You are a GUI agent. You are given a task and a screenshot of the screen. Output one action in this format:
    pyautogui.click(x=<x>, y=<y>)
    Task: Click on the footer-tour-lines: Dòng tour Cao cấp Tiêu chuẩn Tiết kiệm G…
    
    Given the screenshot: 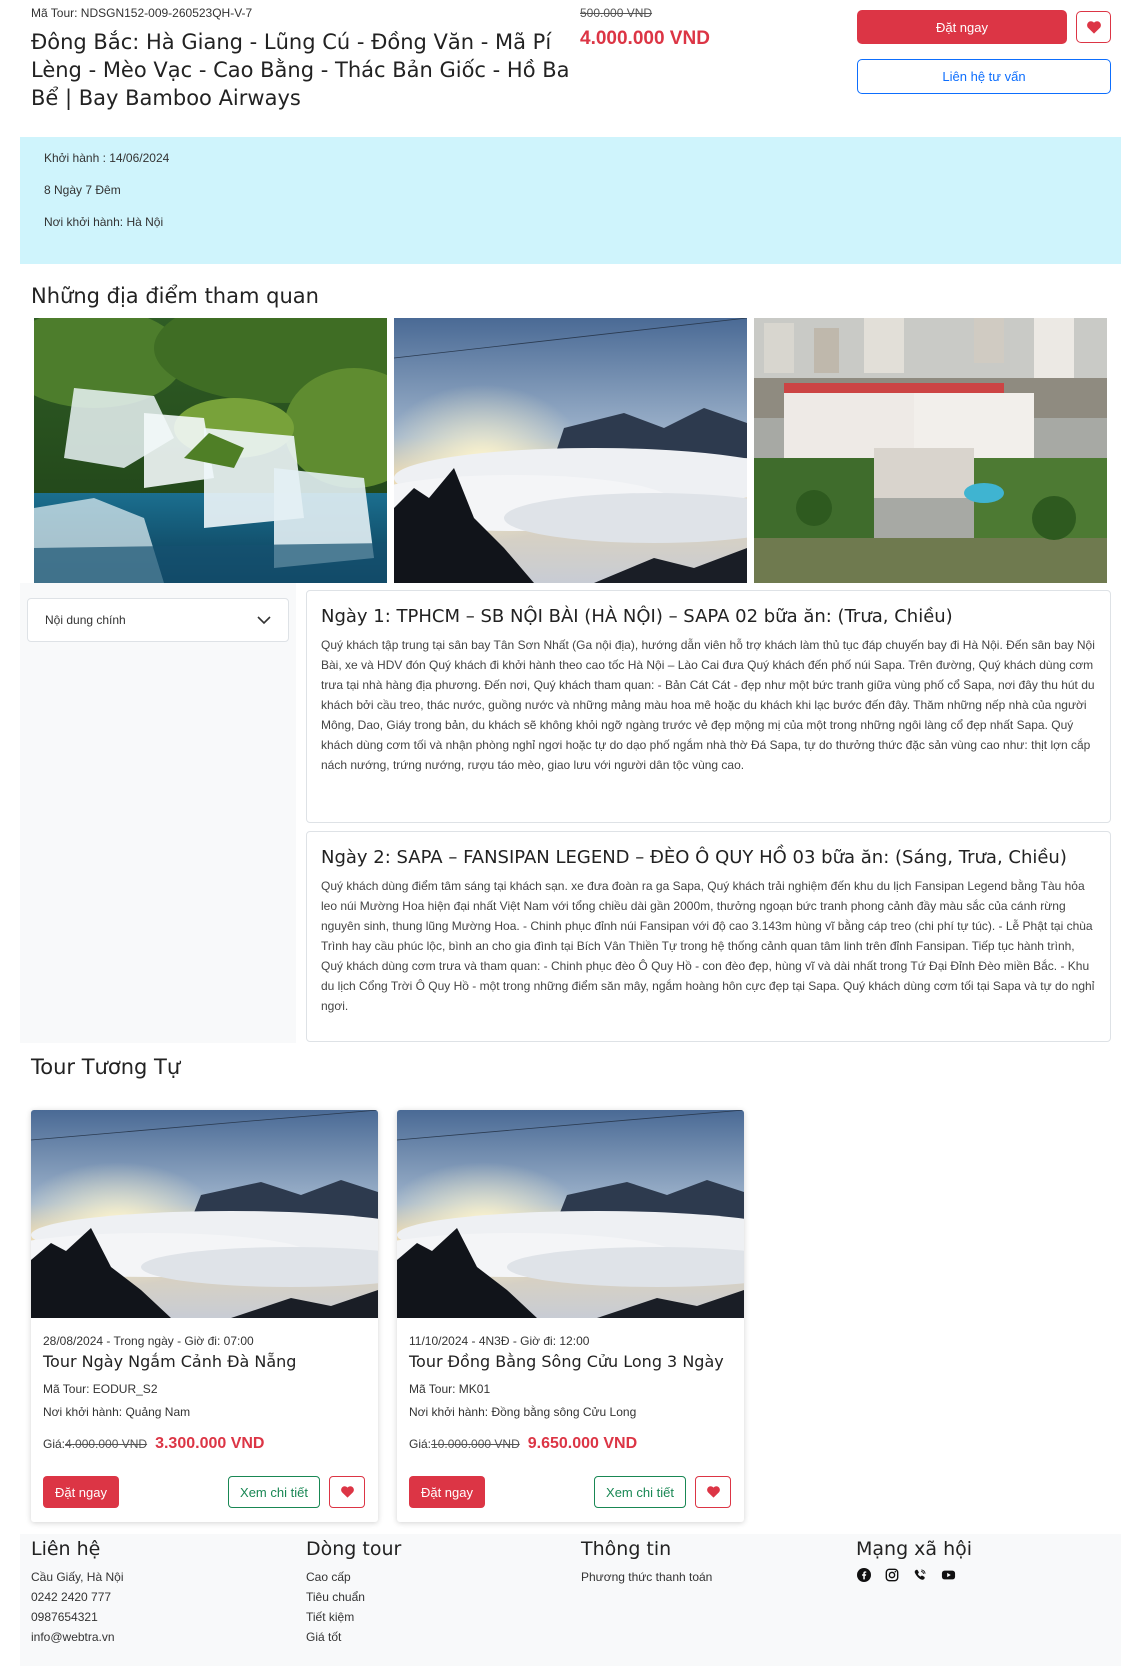 What is the action you would take?
    pyautogui.click(x=353, y=1590)
    